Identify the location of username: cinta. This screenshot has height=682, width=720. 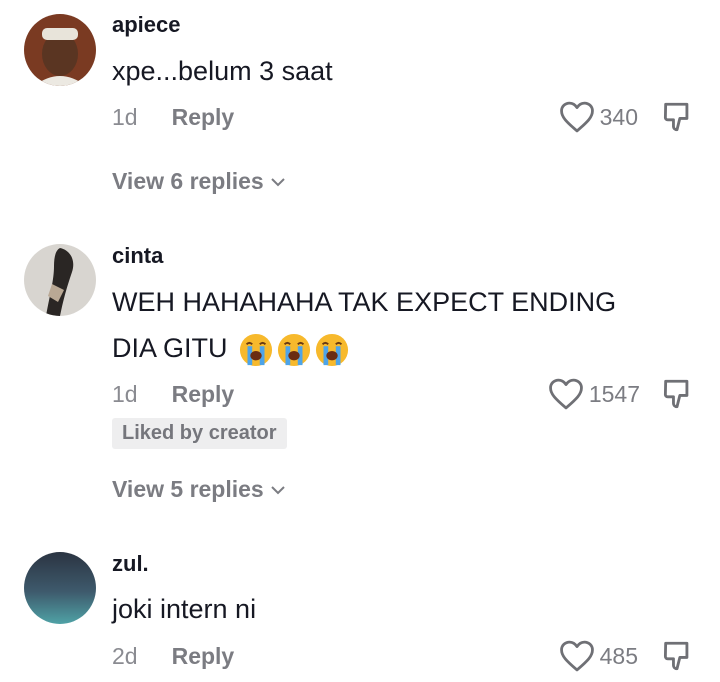
(137, 256).